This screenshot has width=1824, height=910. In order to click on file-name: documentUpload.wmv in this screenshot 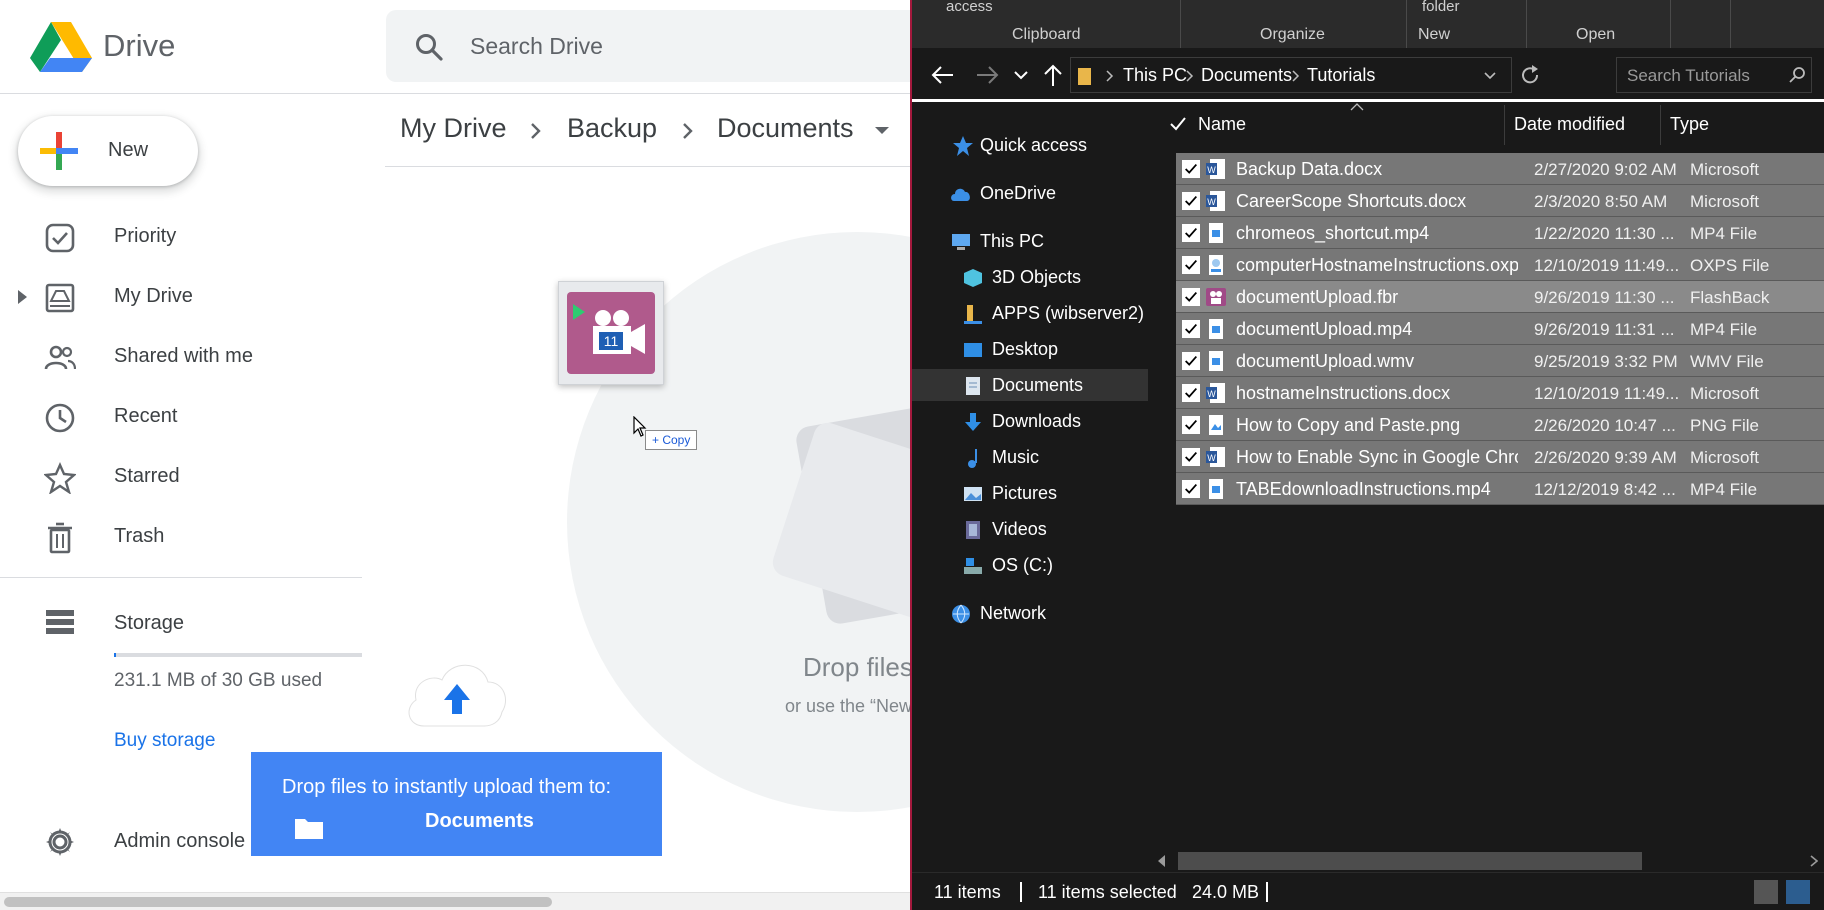, I will do `click(1377, 361)`.